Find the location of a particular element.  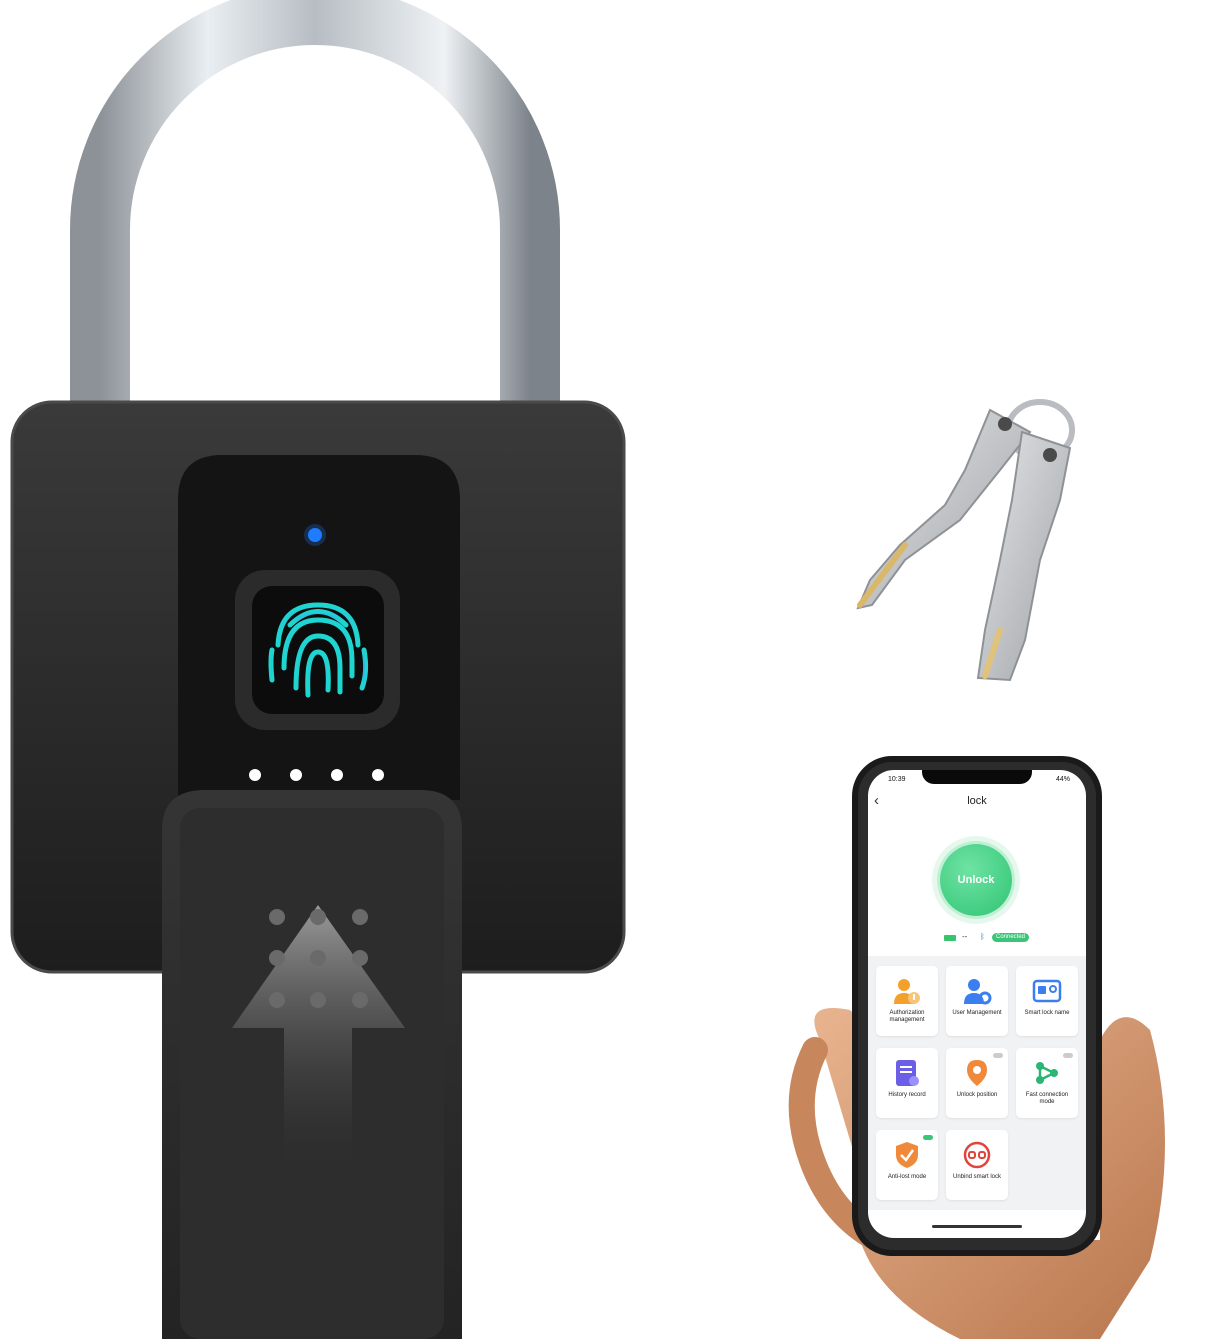

share-nodes-icon is located at coordinates (1047, 1073).